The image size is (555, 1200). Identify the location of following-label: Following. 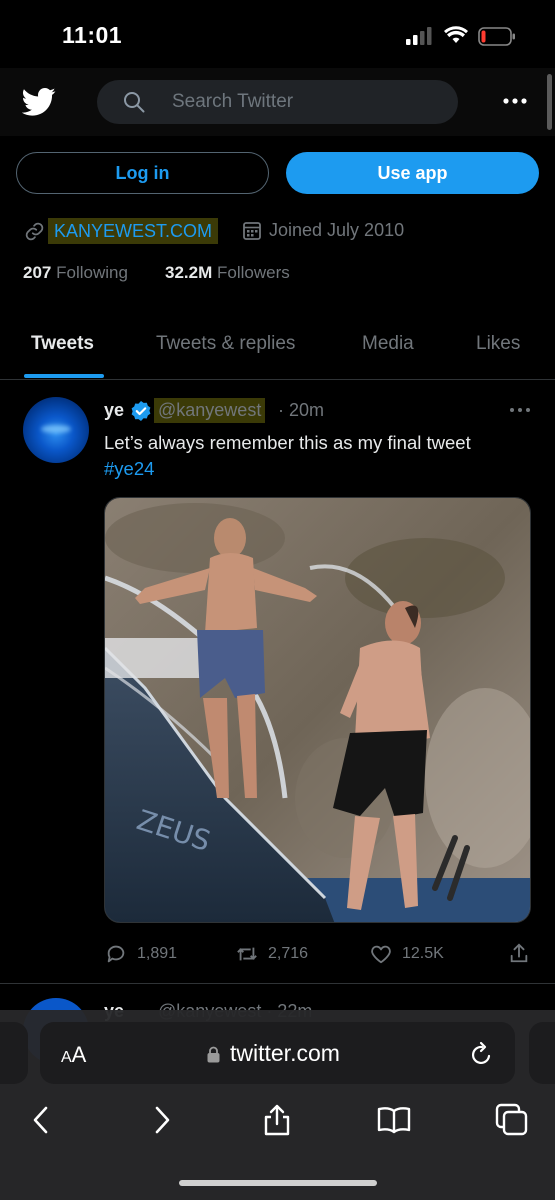
(92, 272).